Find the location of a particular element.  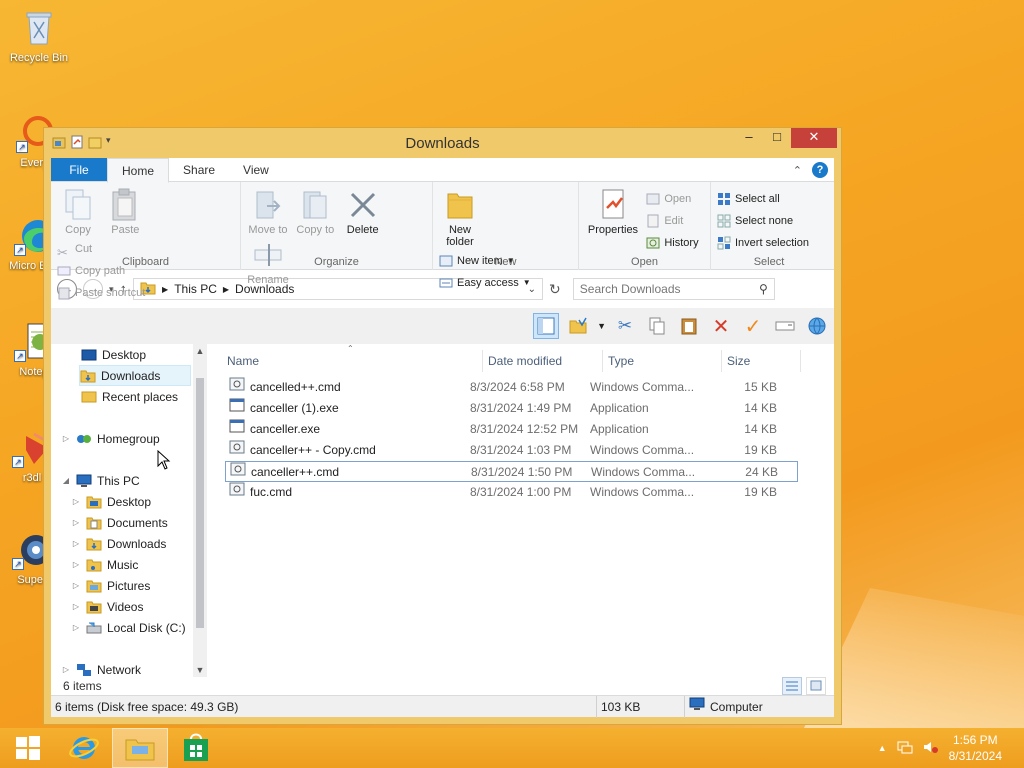

title-bar: ▾ Downloads ‒ □ ✕ is located at coordinates (442, 143).